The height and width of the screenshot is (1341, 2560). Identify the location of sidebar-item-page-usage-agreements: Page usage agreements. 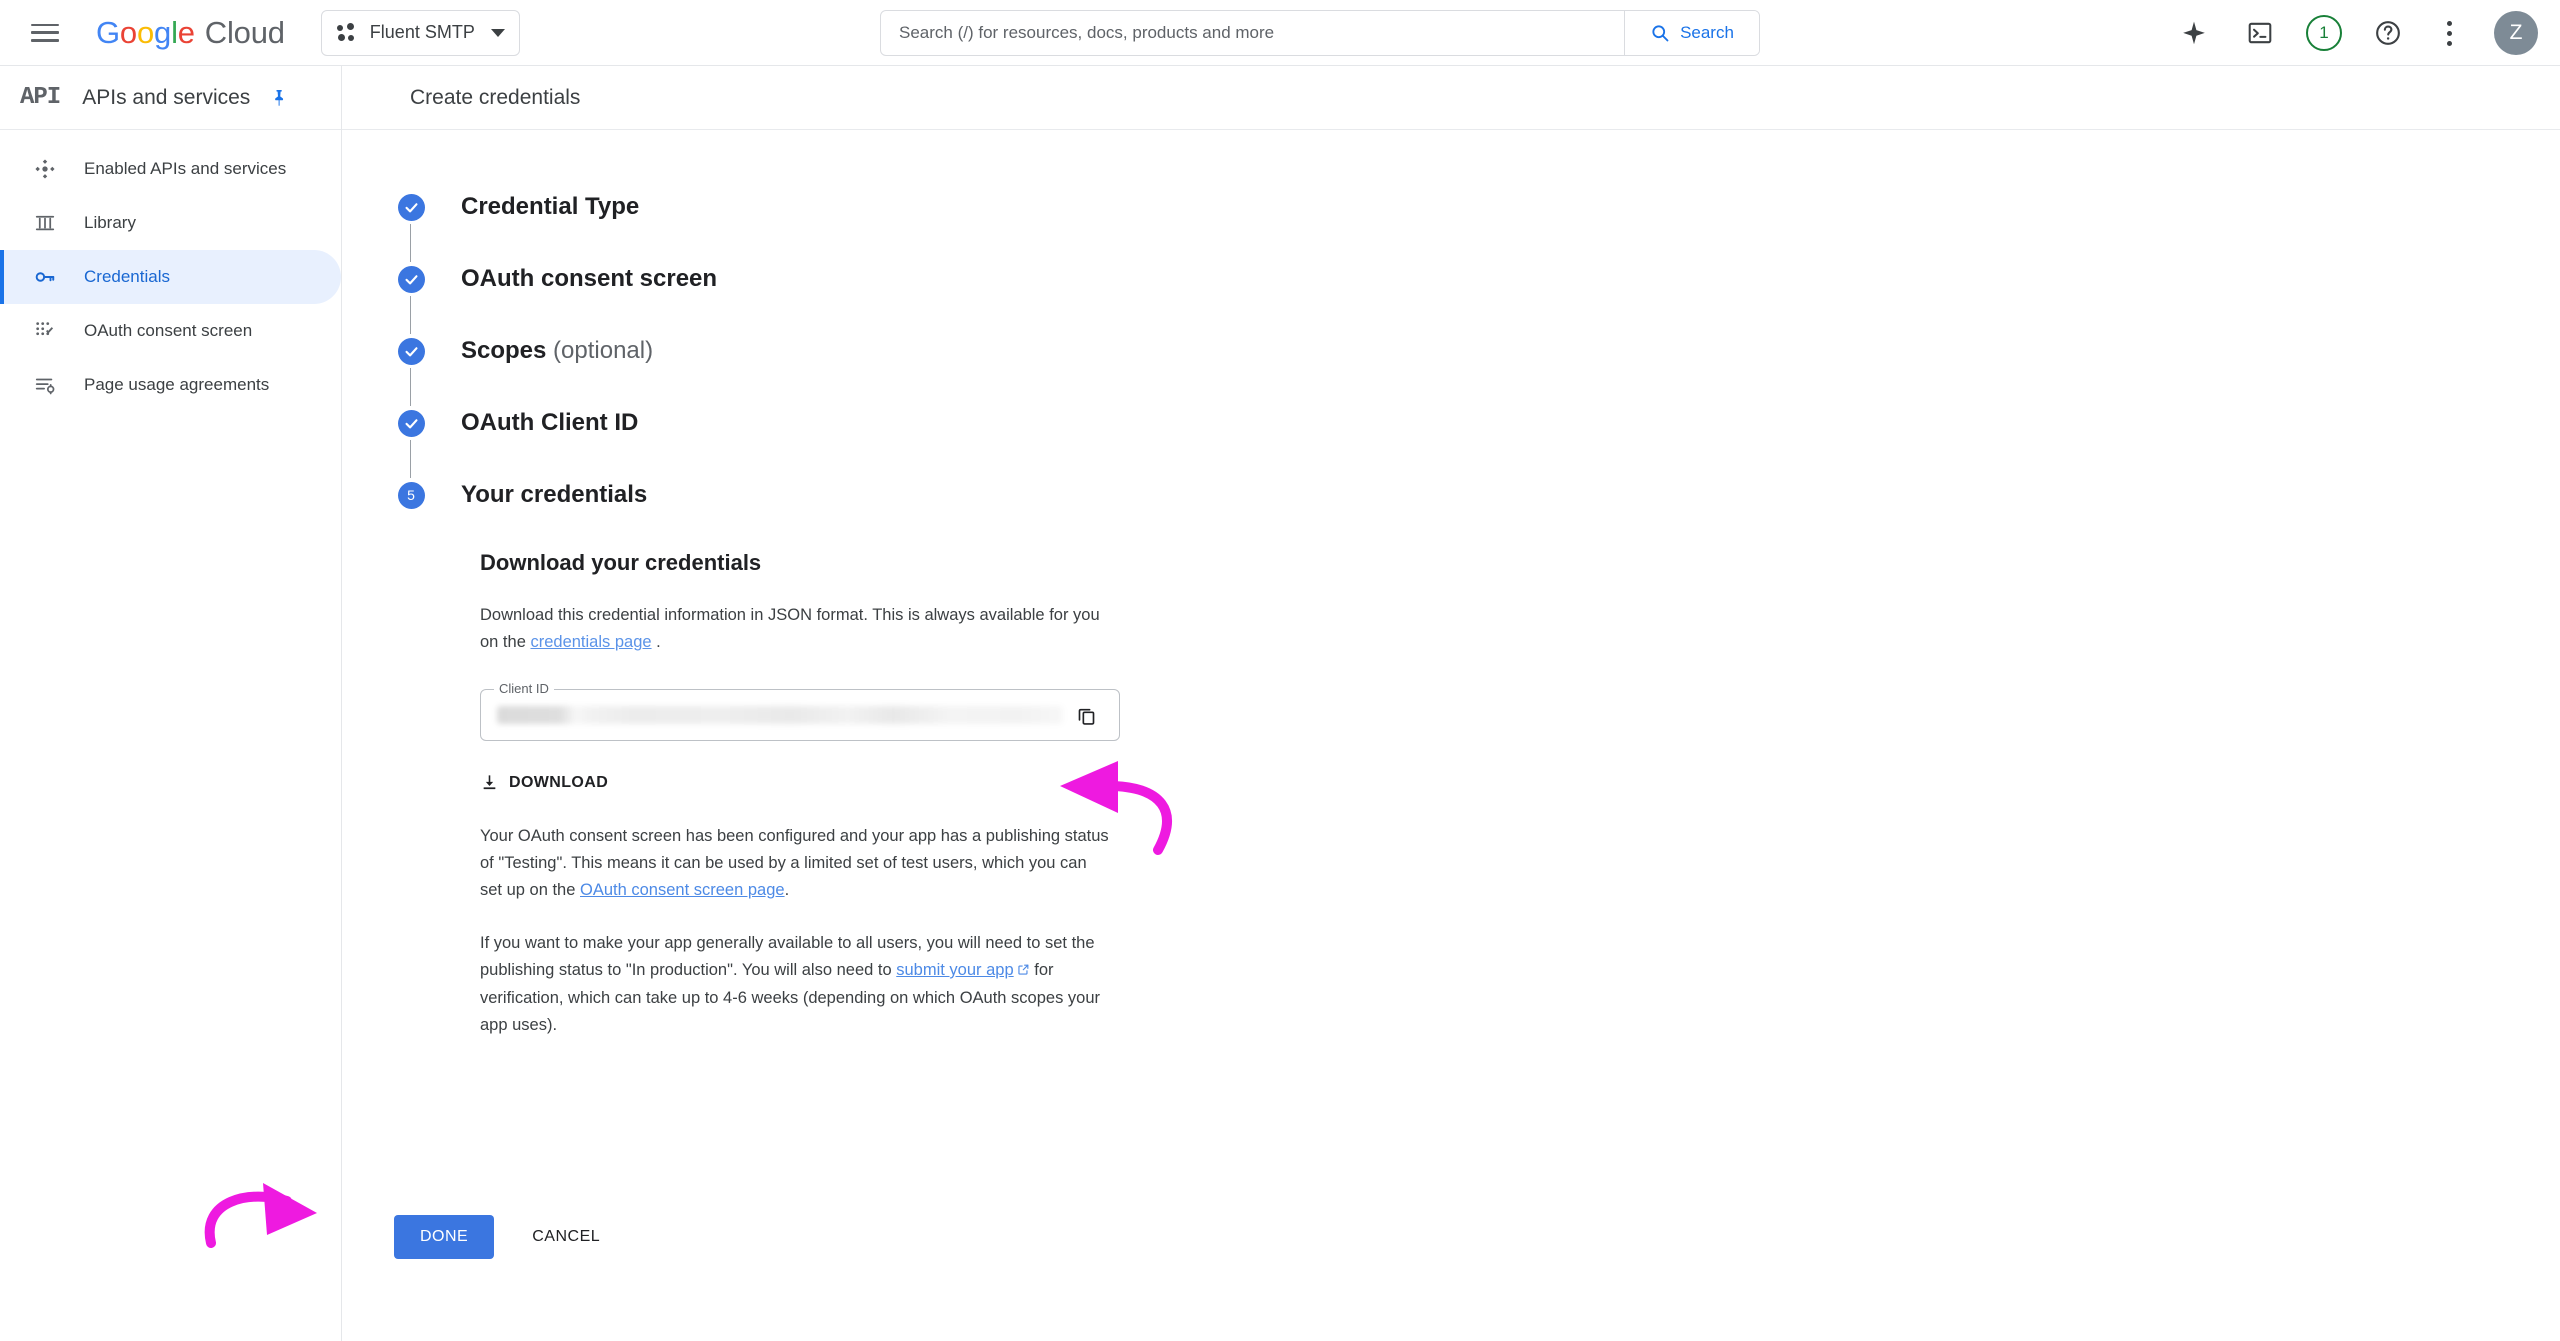
(170, 385).